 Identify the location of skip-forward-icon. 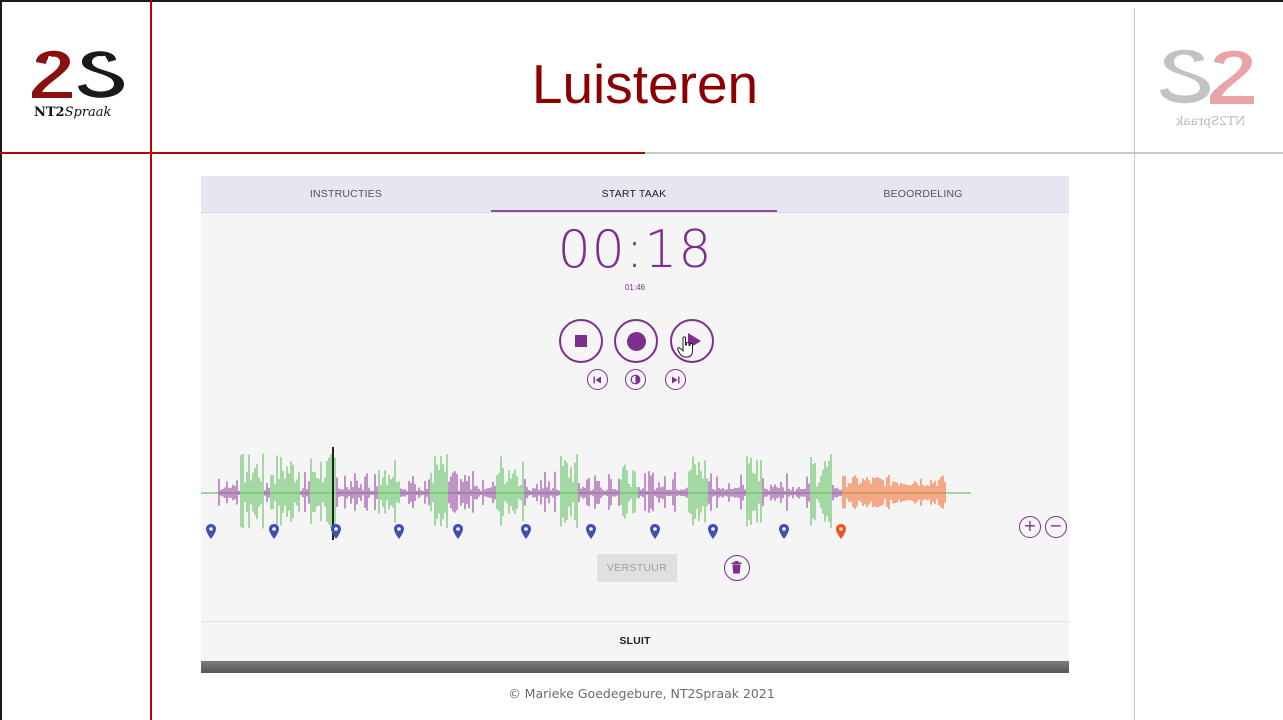
(676, 379).